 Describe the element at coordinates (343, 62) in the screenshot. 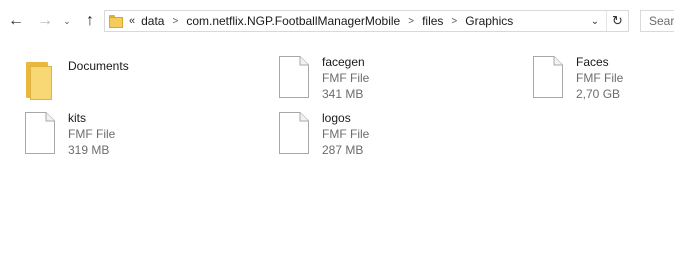

I see `item-name: facegen` at that location.